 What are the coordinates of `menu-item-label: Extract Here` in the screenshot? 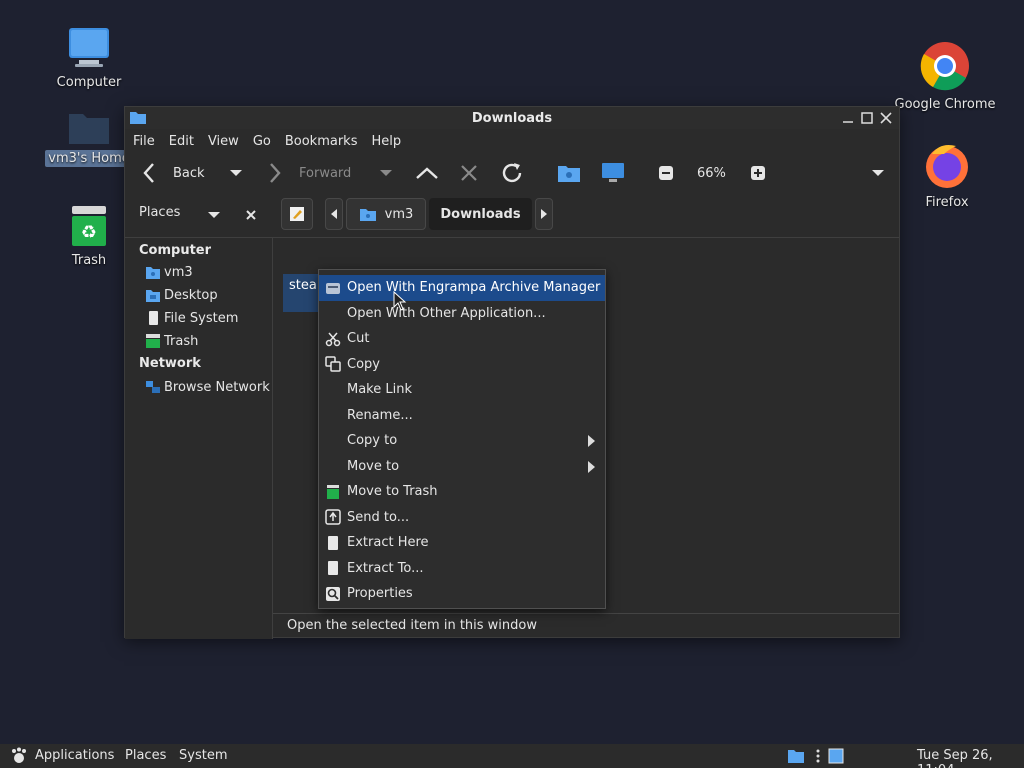 It's located at (388, 543).